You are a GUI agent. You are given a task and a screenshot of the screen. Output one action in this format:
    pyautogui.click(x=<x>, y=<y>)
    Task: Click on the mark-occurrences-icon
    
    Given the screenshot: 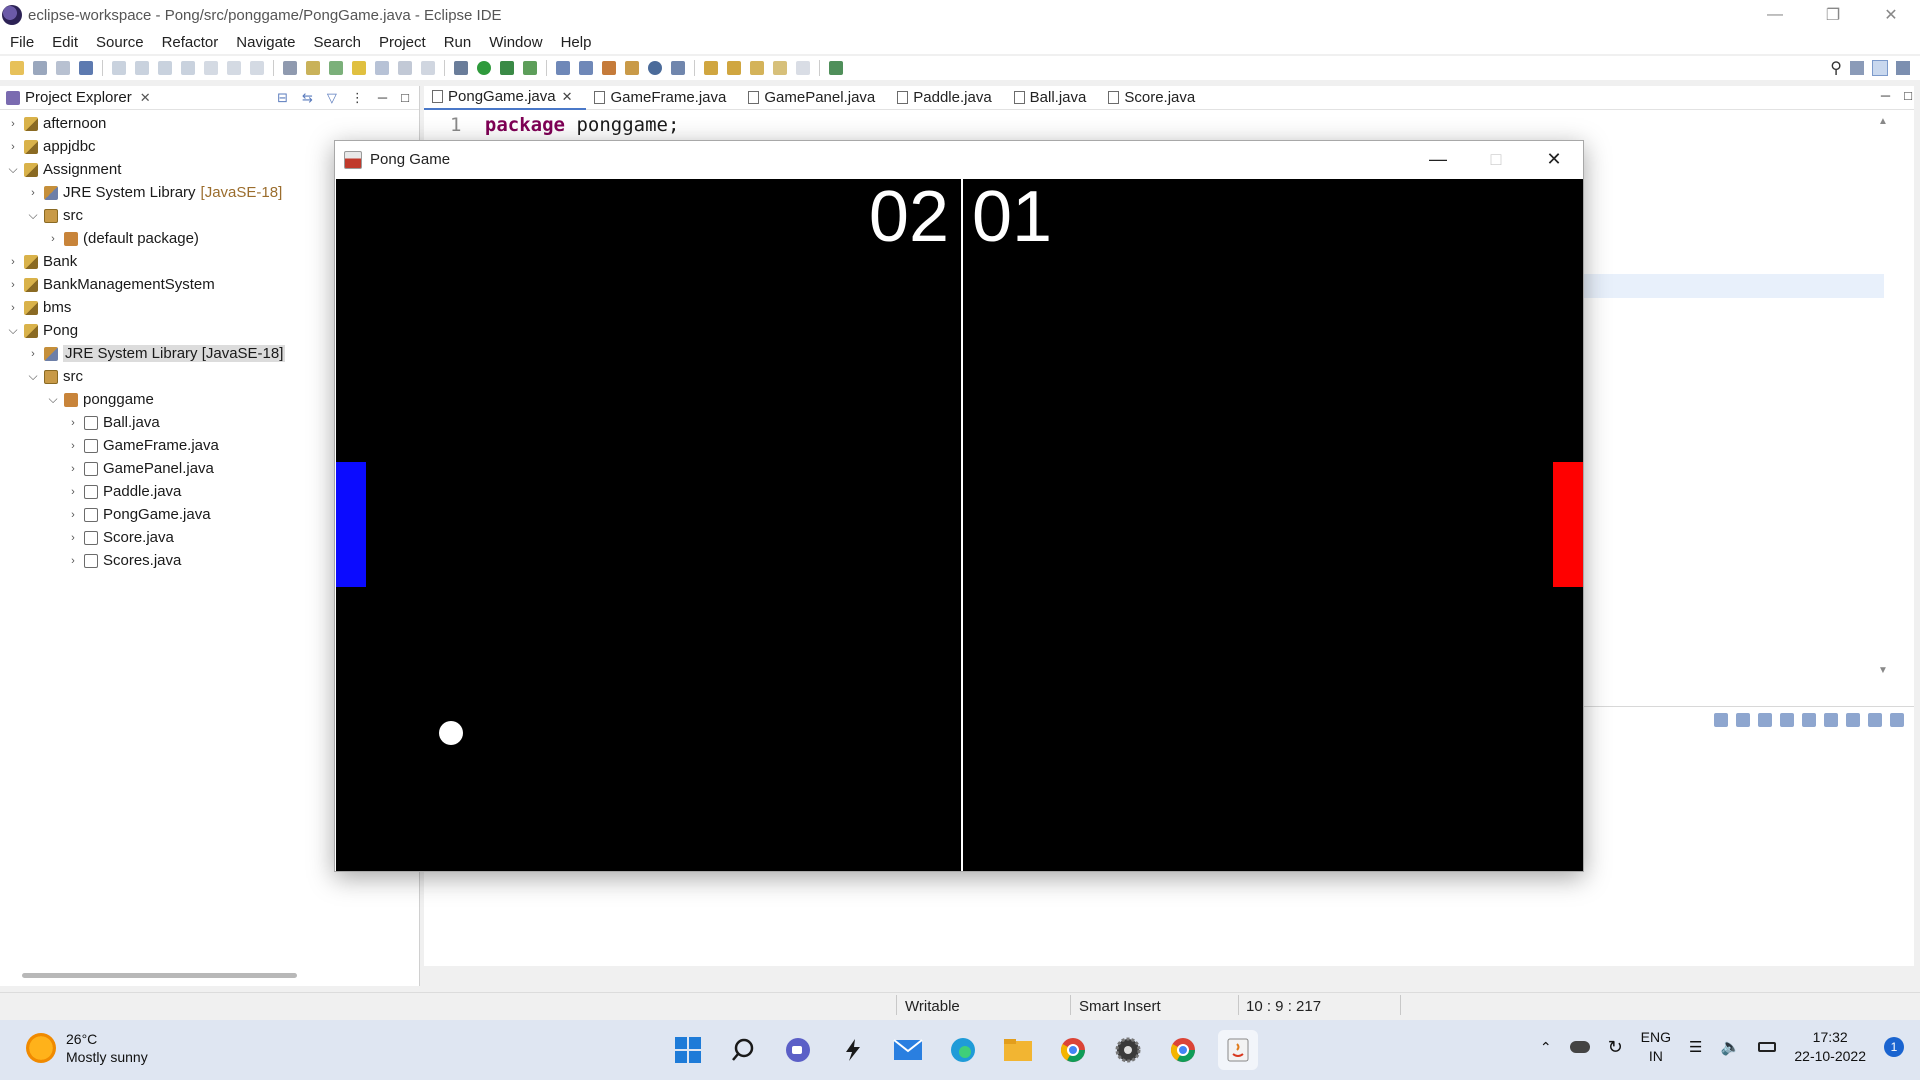 What is the action you would take?
    pyautogui.click(x=336, y=68)
    